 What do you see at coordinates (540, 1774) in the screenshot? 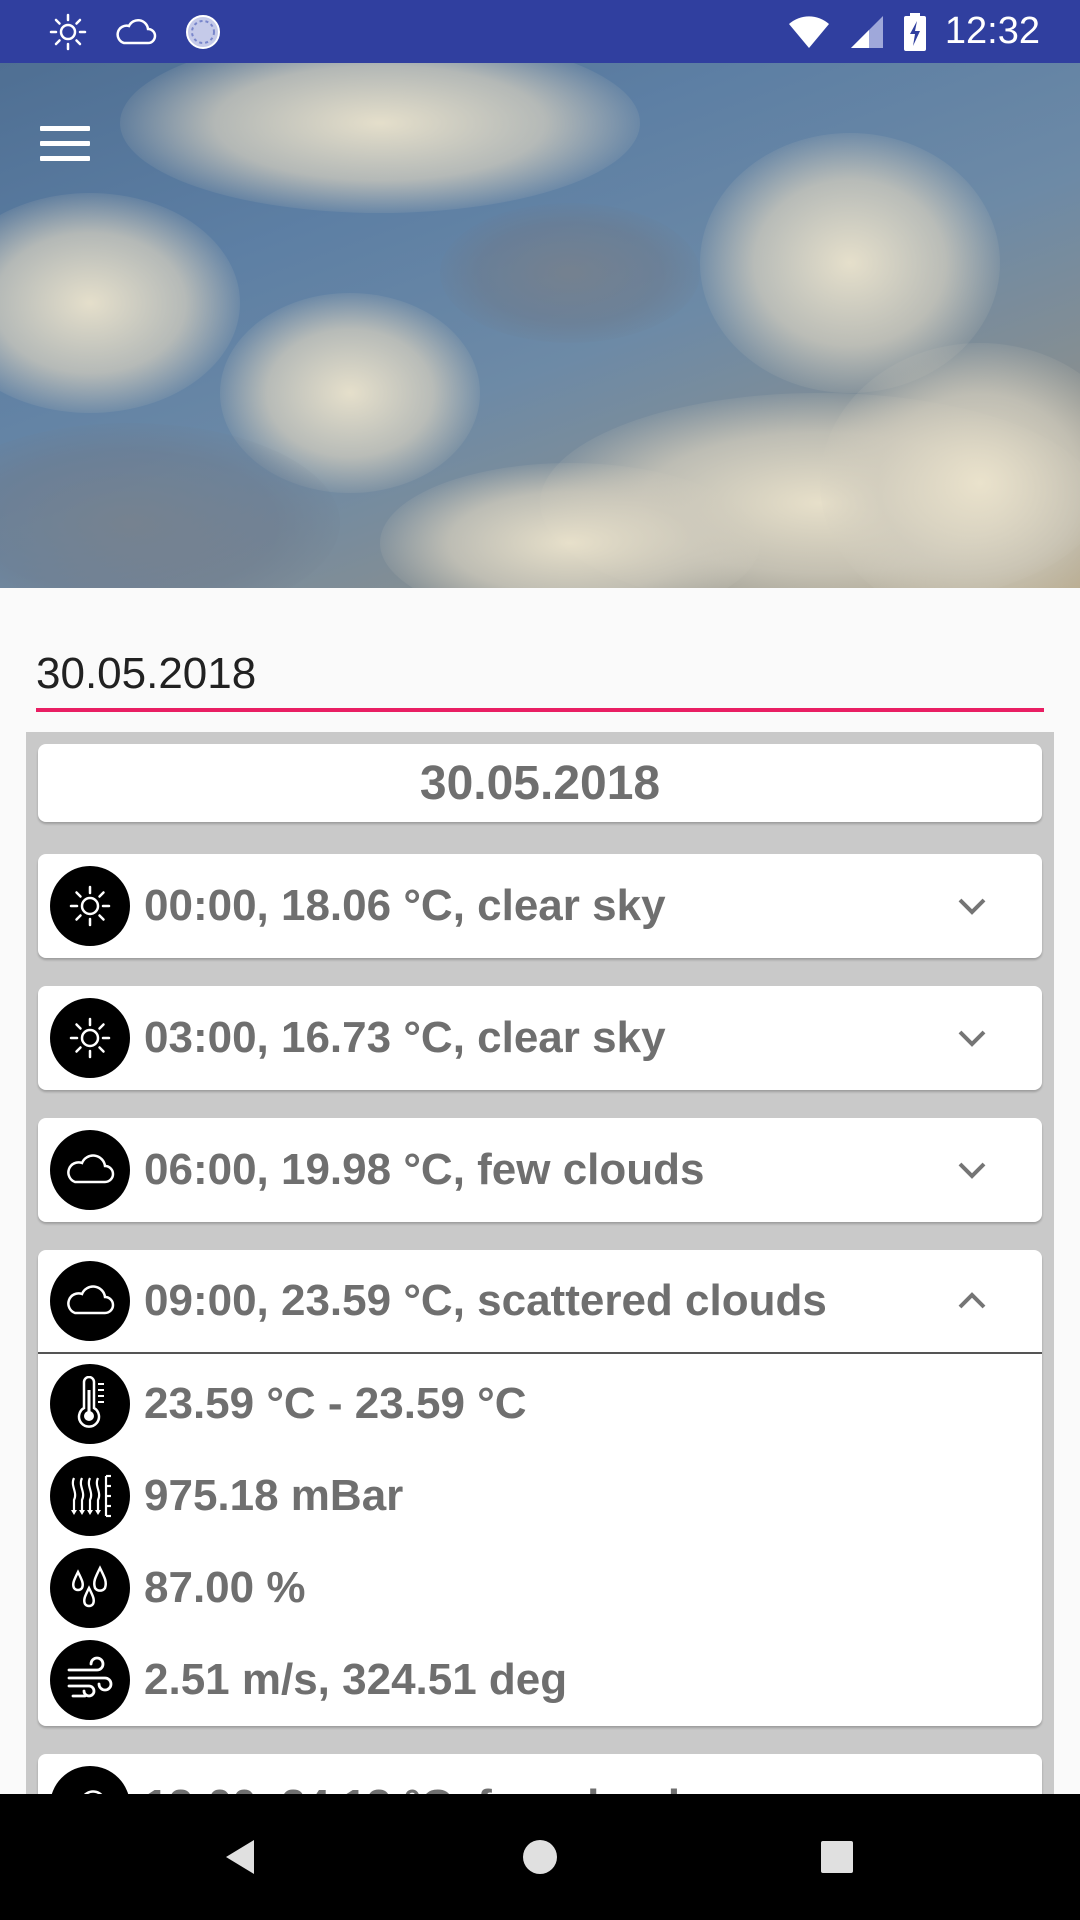
I see `forecast-entry: 12:00, 24.13 °C, few clouds` at bounding box center [540, 1774].